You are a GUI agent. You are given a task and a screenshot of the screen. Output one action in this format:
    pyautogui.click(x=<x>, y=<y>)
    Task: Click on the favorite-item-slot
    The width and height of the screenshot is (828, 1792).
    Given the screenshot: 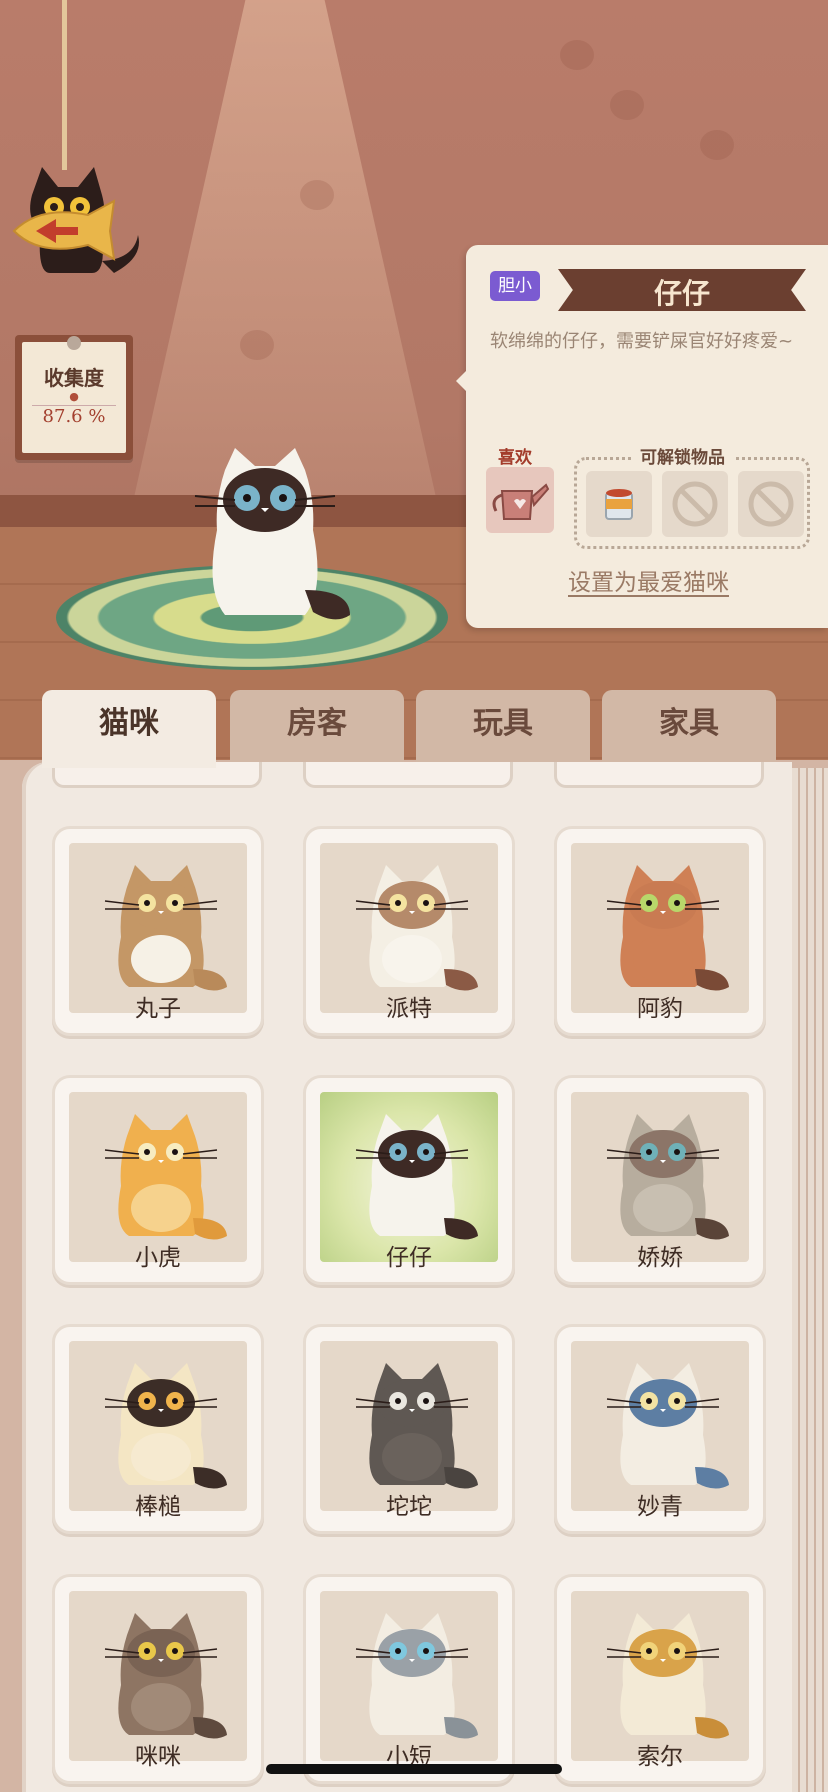 What is the action you would take?
    pyautogui.click(x=520, y=500)
    